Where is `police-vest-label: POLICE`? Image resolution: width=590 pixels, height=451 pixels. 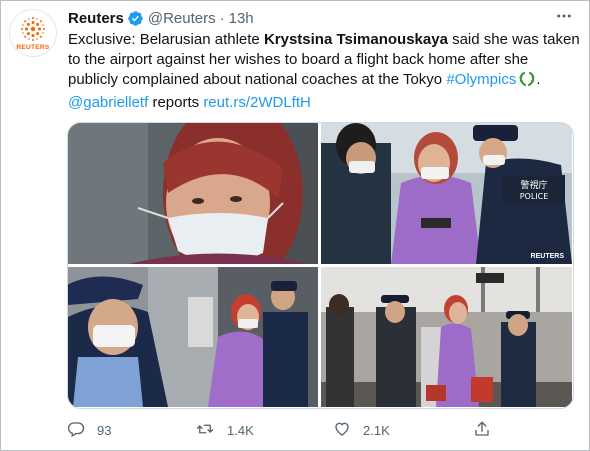
police-vest-label: POLICE is located at coordinates (534, 196).